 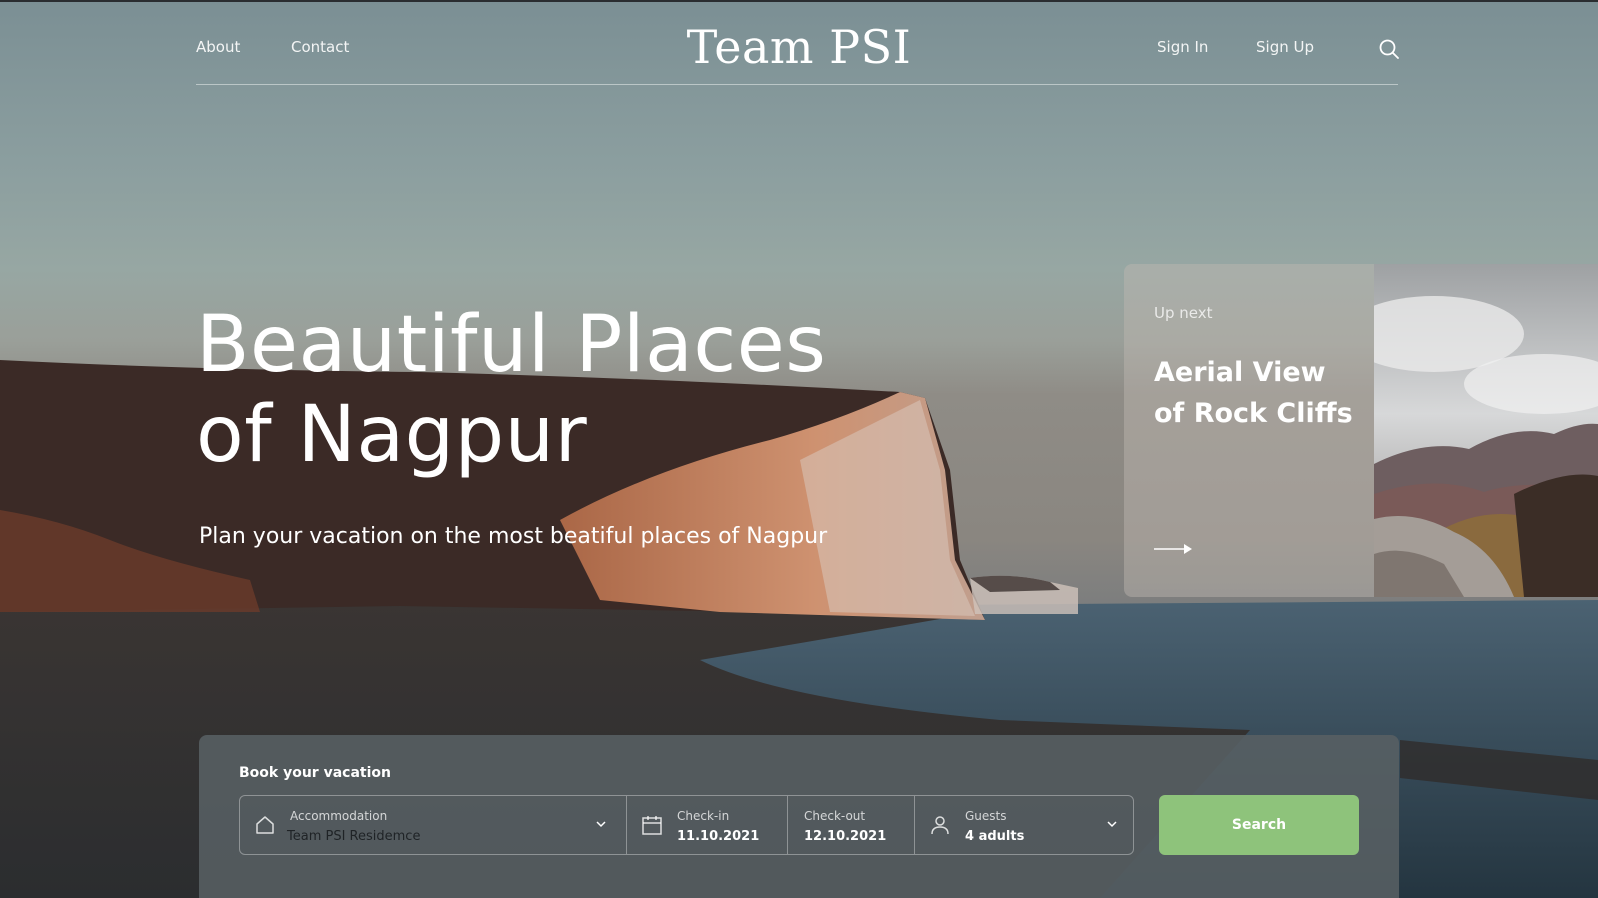 I want to click on up-next-label: Up next, so click(x=1183, y=313).